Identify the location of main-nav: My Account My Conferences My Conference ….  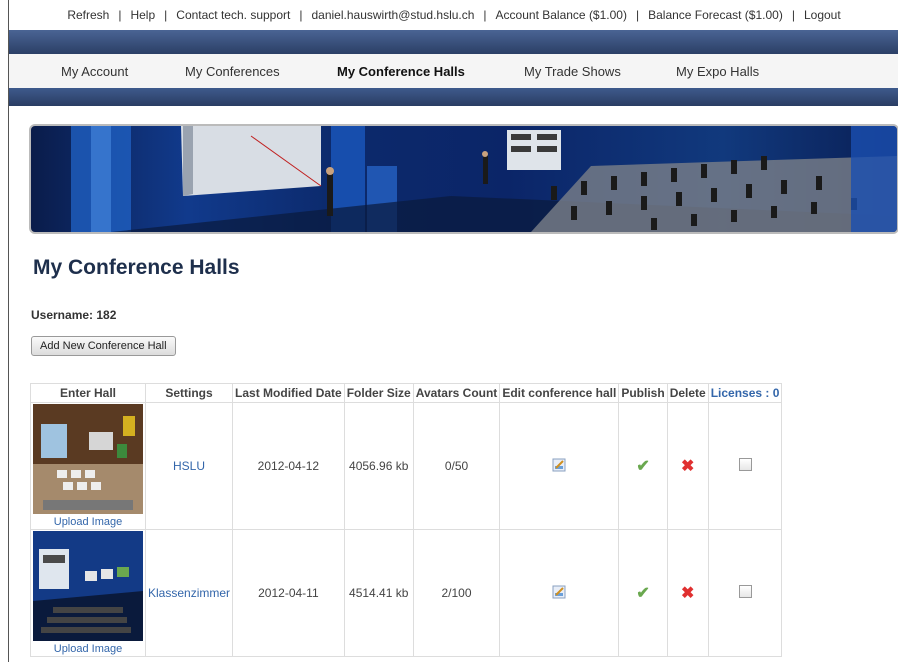
(453, 71).